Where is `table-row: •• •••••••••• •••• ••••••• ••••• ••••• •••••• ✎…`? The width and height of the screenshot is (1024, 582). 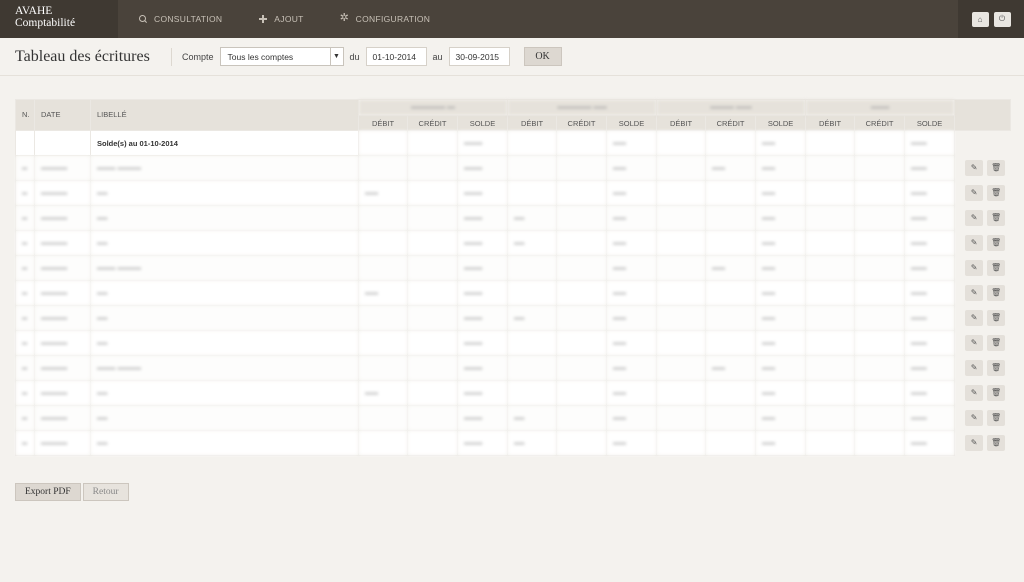
table-row: •• •••••••••• •••• ••••••• ••••• ••••• •••••• ✎… is located at coordinates (513, 343).